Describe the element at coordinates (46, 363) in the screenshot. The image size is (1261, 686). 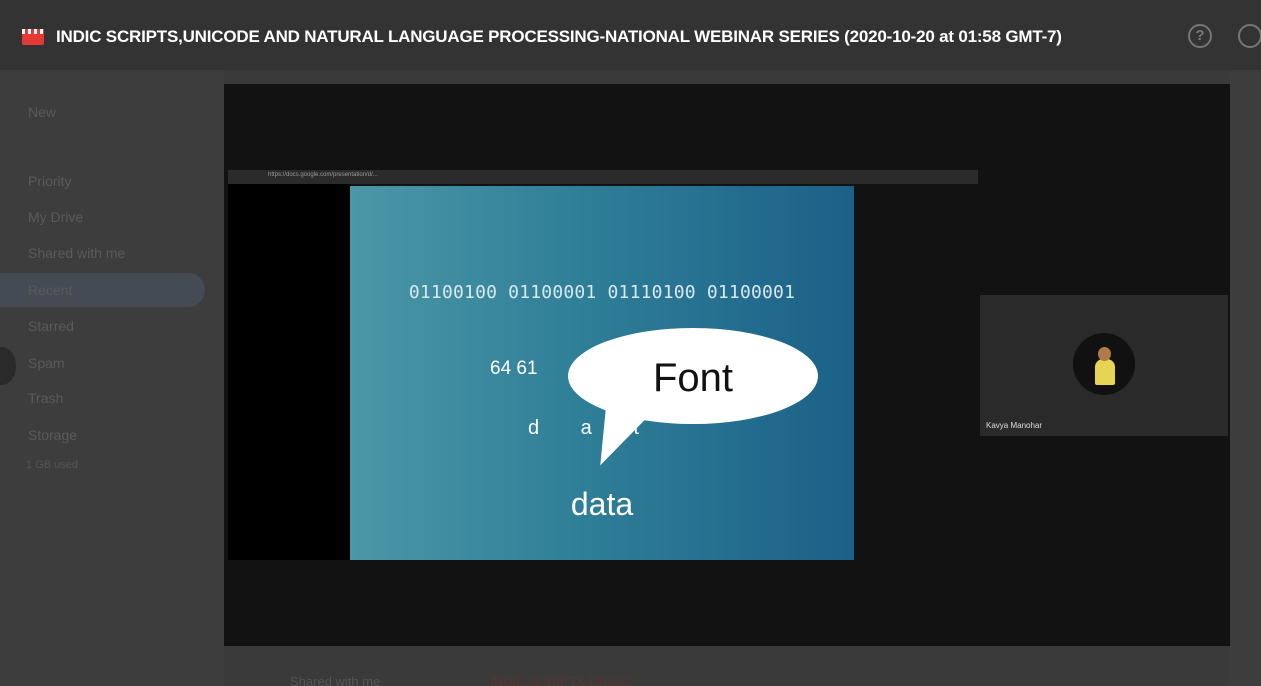
I see `sidebar-item-spam: Spam` at that location.